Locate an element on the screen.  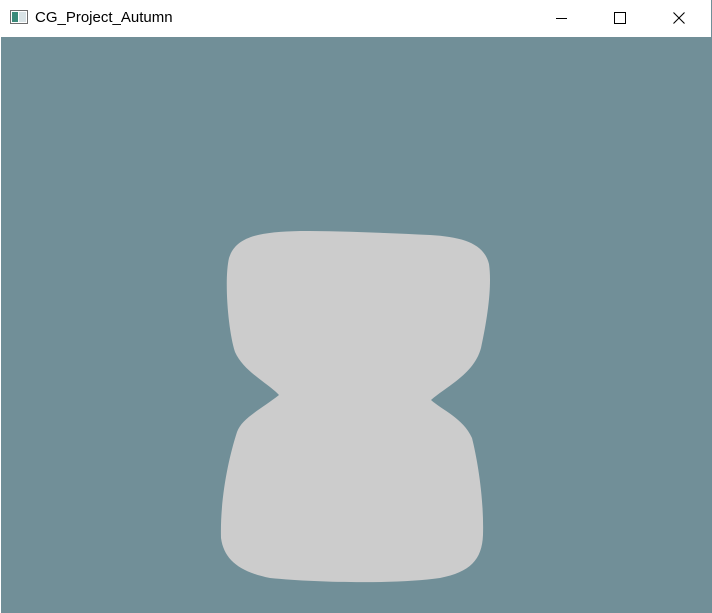
minimize-icon is located at coordinates (561, 18).